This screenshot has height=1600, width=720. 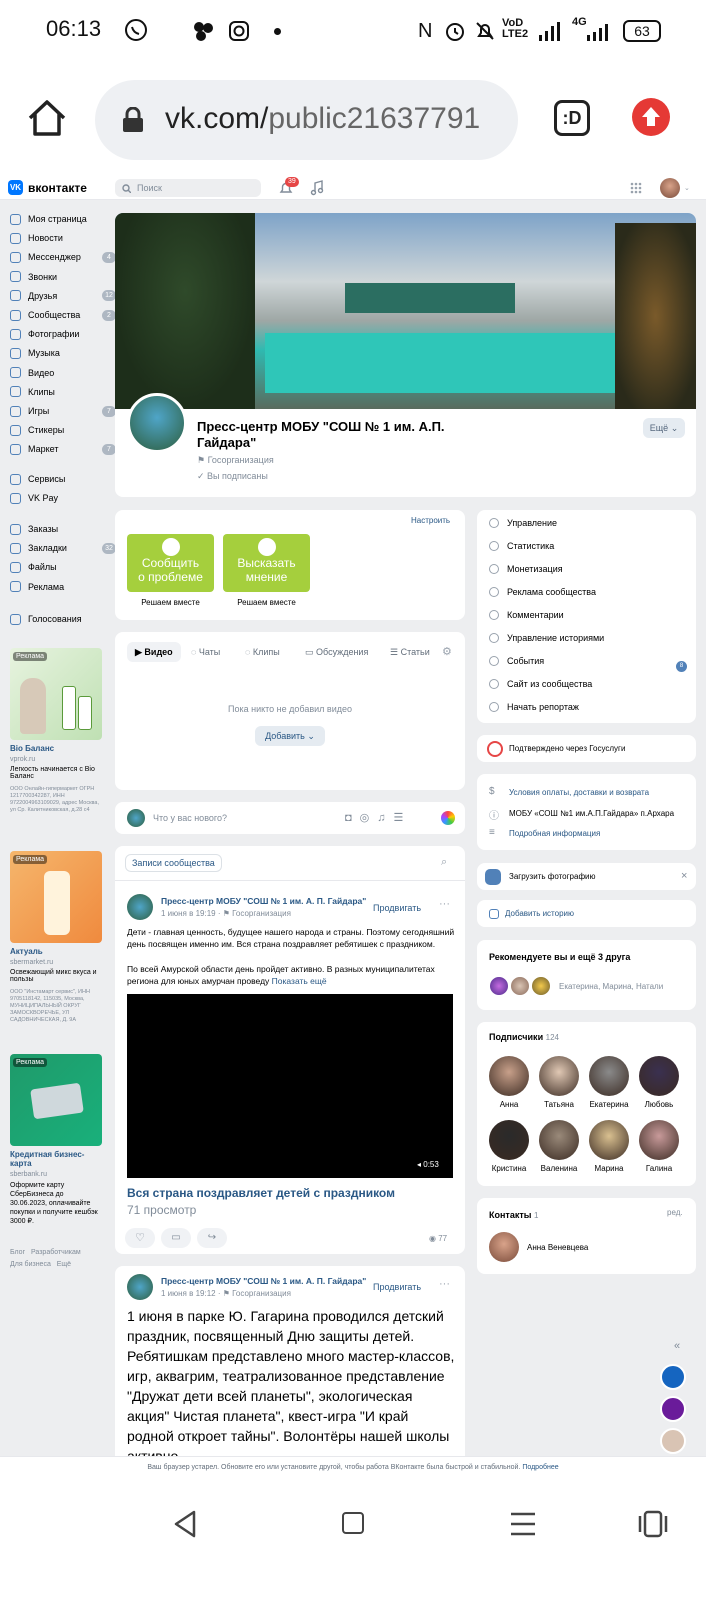 What do you see at coordinates (57, 188) in the screenshot?
I see `vk-logo-text: вконтакте` at bounding box center [57, 188].